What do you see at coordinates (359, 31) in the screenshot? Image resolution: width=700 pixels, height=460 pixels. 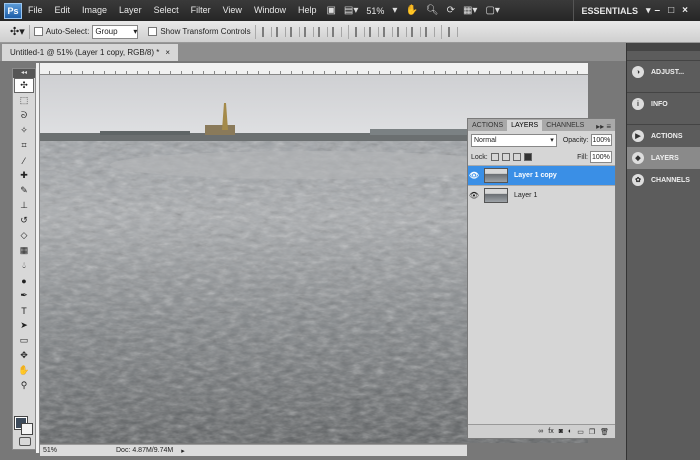 I see `distribute-top-icon` at bounding box center [359, 31].